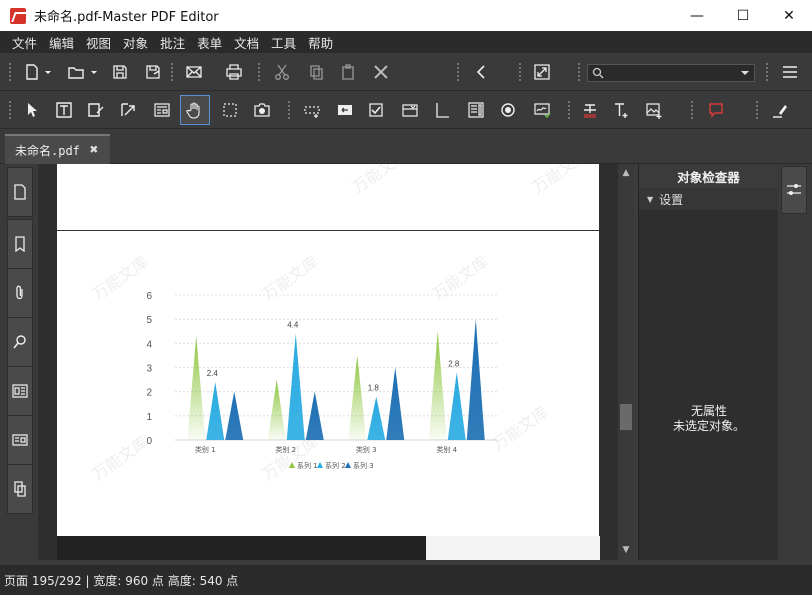 Image resolution: width=812 pixels, height=595 pixels. Describe the element at coordinates (149, 320) in the screenshot. I see `y-tick-label: 5` at that location.